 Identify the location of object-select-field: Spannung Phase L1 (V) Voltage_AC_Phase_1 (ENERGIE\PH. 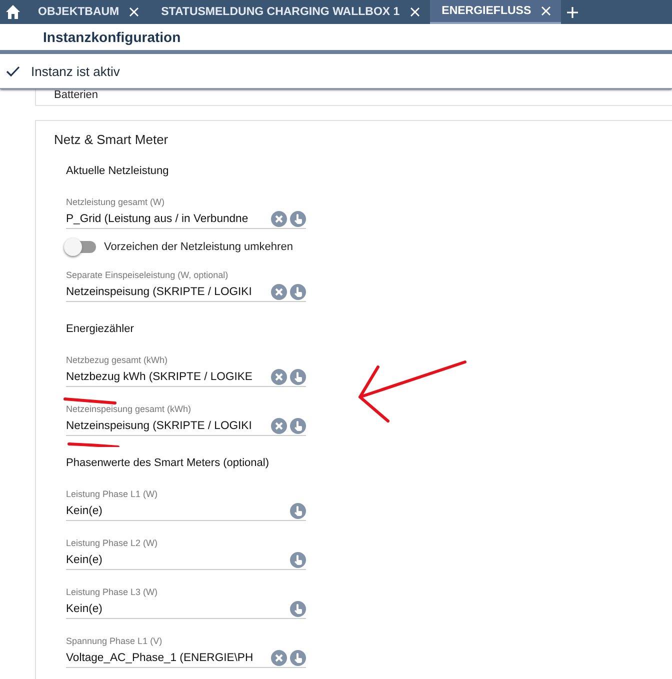
(186, 652).